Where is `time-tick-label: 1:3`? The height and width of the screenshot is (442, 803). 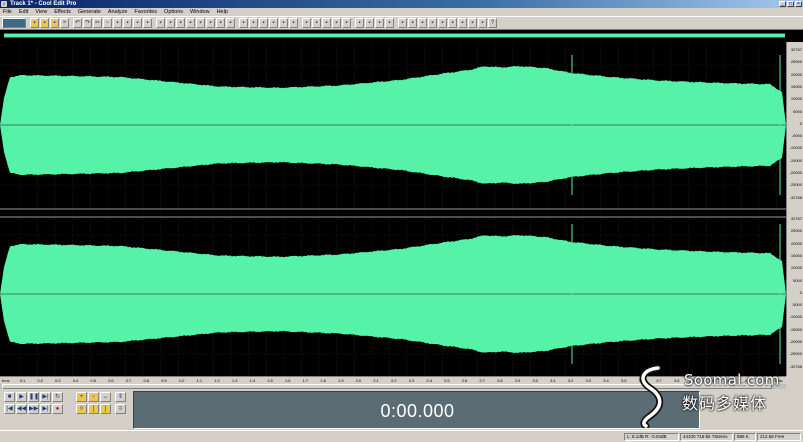
time-tick-label: 1:3 is located at coordinates (234, 380).